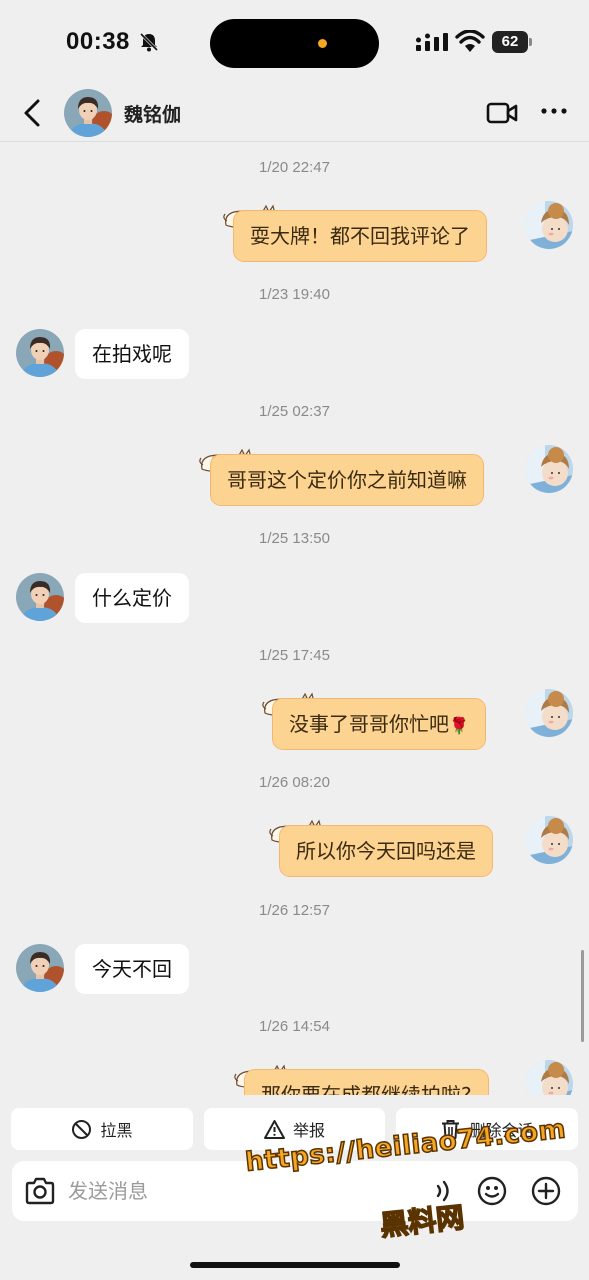 The width and height of the screenshot is (589, 1280). I want to click on message-timestamp: 1/26 14:54, so click(294, 1026).